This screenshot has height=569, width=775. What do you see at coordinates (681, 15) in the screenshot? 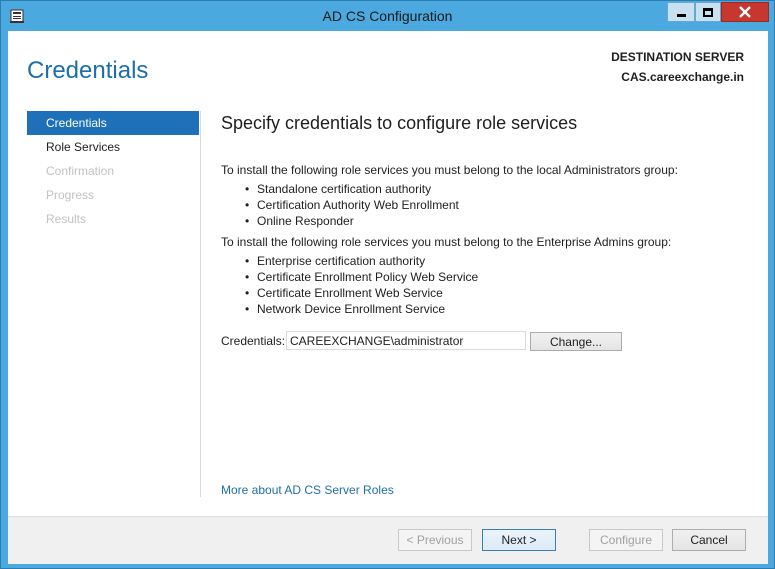
I see `minimize-icon` at bounding box center [681, 15].